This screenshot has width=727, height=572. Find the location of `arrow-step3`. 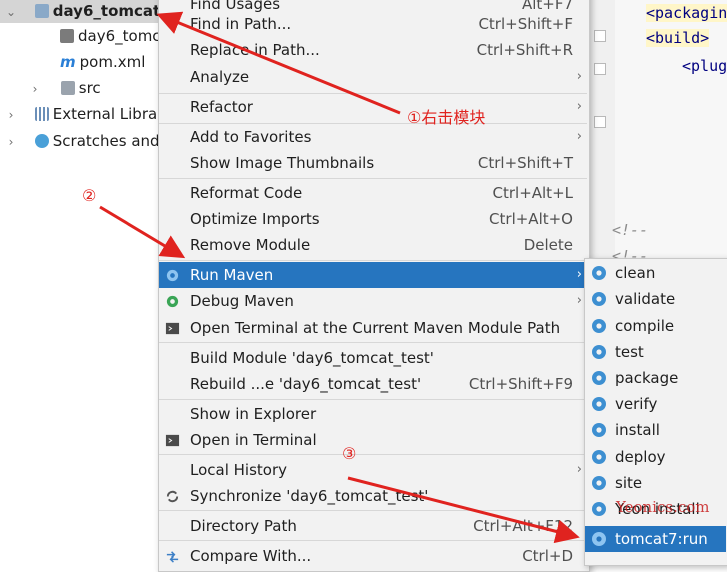

arrow-step3 is located at coordinates (463, 510).